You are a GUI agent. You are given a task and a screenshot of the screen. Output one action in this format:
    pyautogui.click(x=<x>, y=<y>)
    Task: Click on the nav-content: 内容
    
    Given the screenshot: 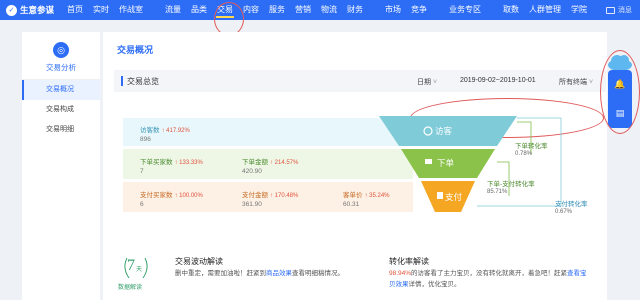 What is the action you would take?
    pyautogui.click(x=251, y=10)
    